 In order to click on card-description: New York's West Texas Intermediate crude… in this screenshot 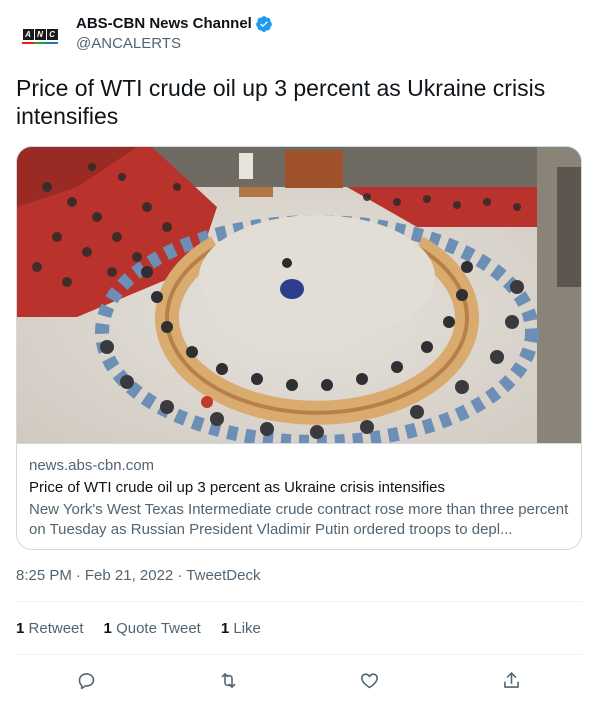, I will do `click(299, 519)`.